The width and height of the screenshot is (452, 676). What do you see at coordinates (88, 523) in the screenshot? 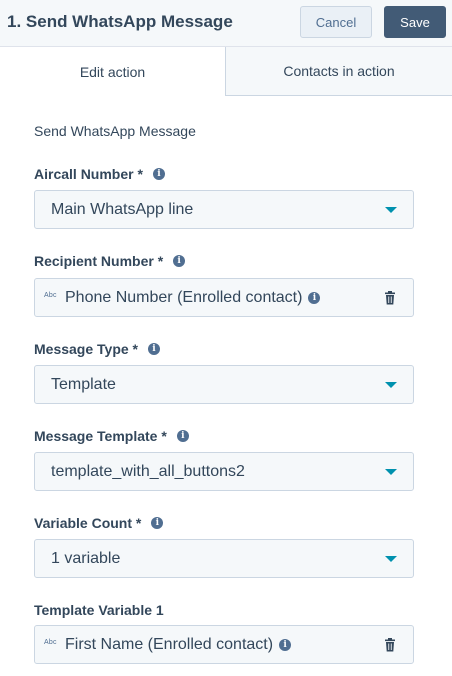
I see `variable-count-label-text: Variable Count *` at bounding box center [88, 523].